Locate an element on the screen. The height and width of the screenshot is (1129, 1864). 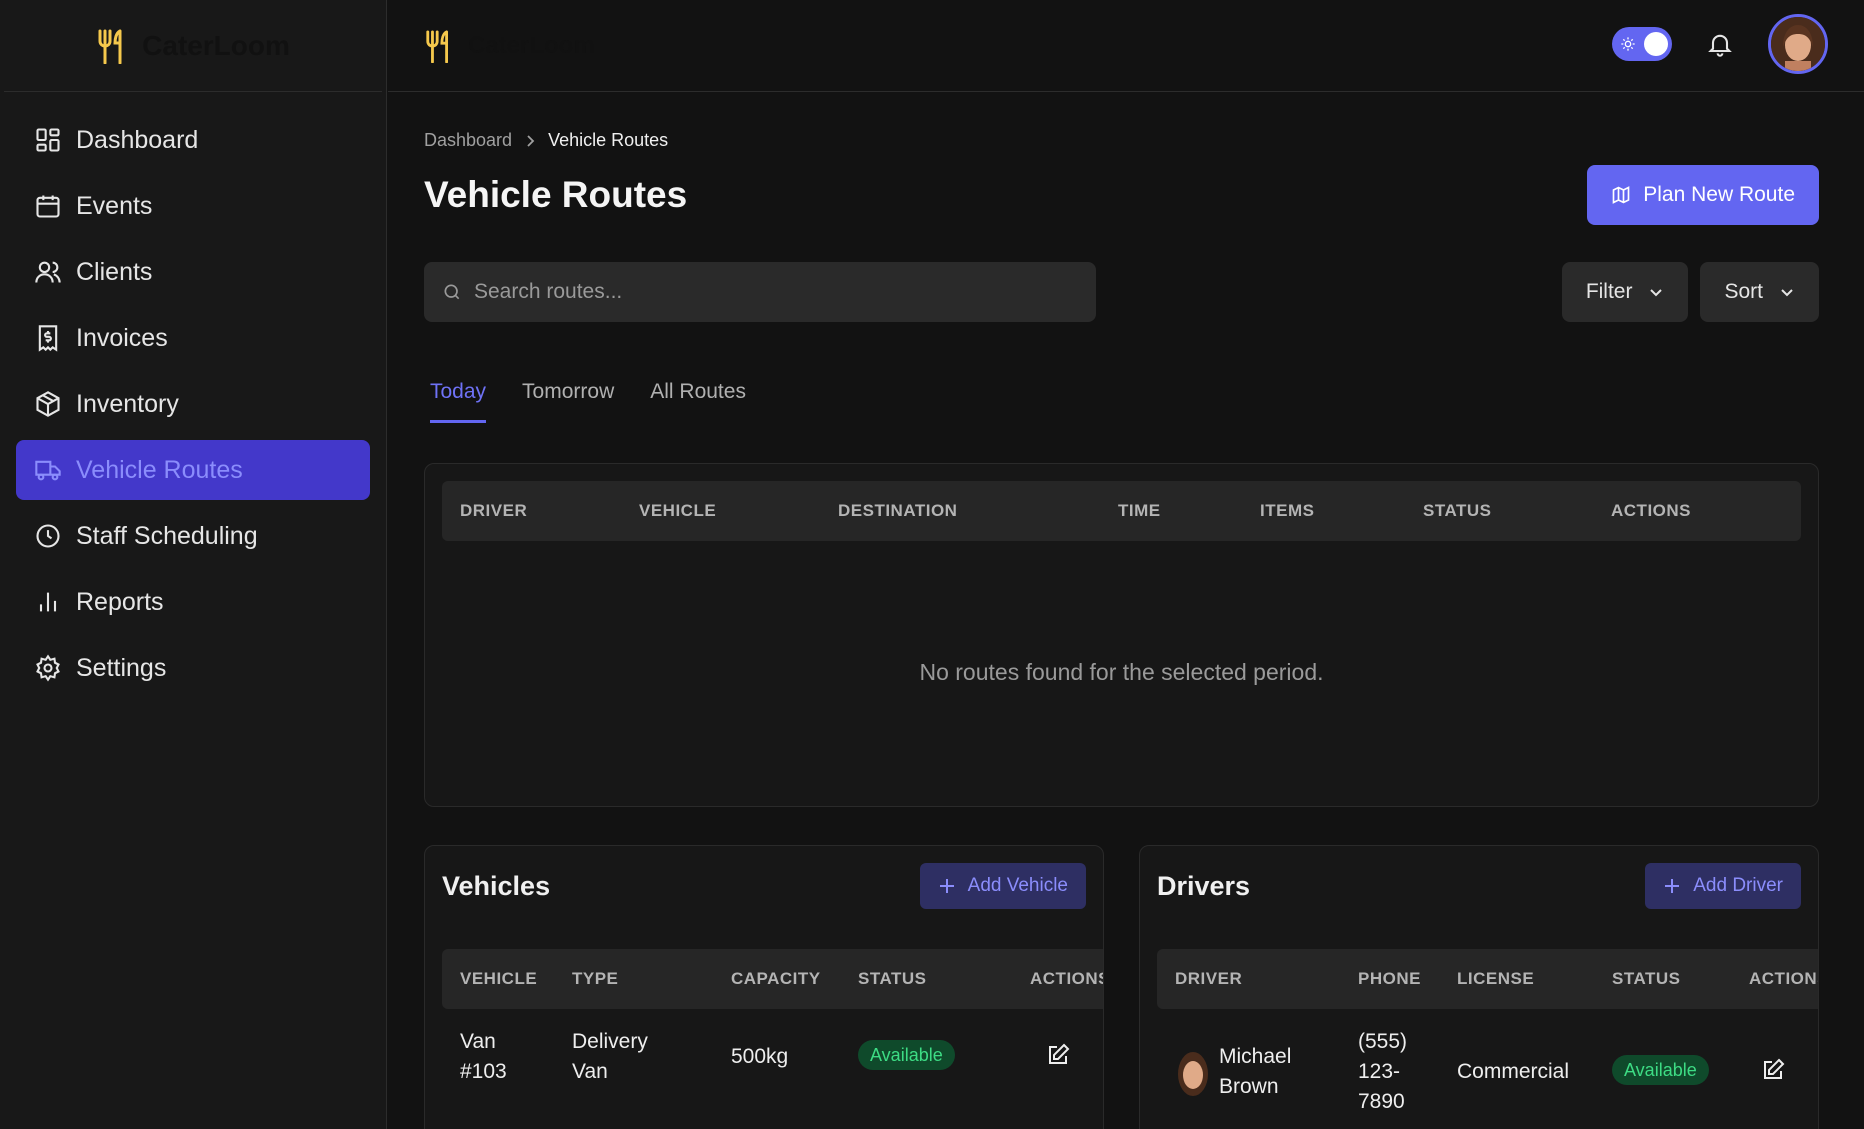
vehicle-type-line: Van is located at coordinates (590, 1071).